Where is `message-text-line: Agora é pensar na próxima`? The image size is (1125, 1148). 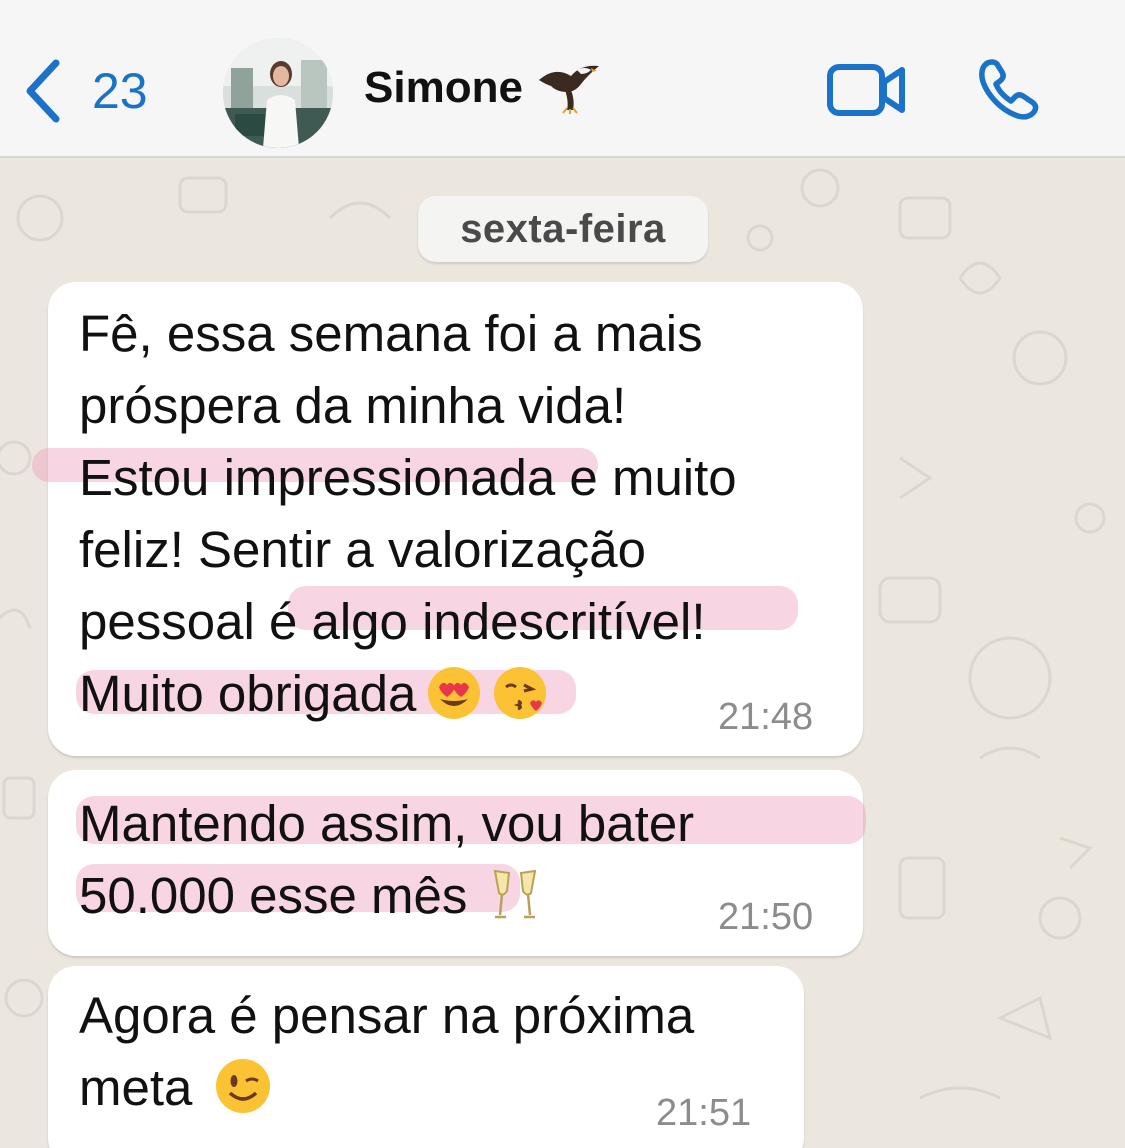
message-text-line: Agora é pensar na próxima is located at coordinates (387, 1015).